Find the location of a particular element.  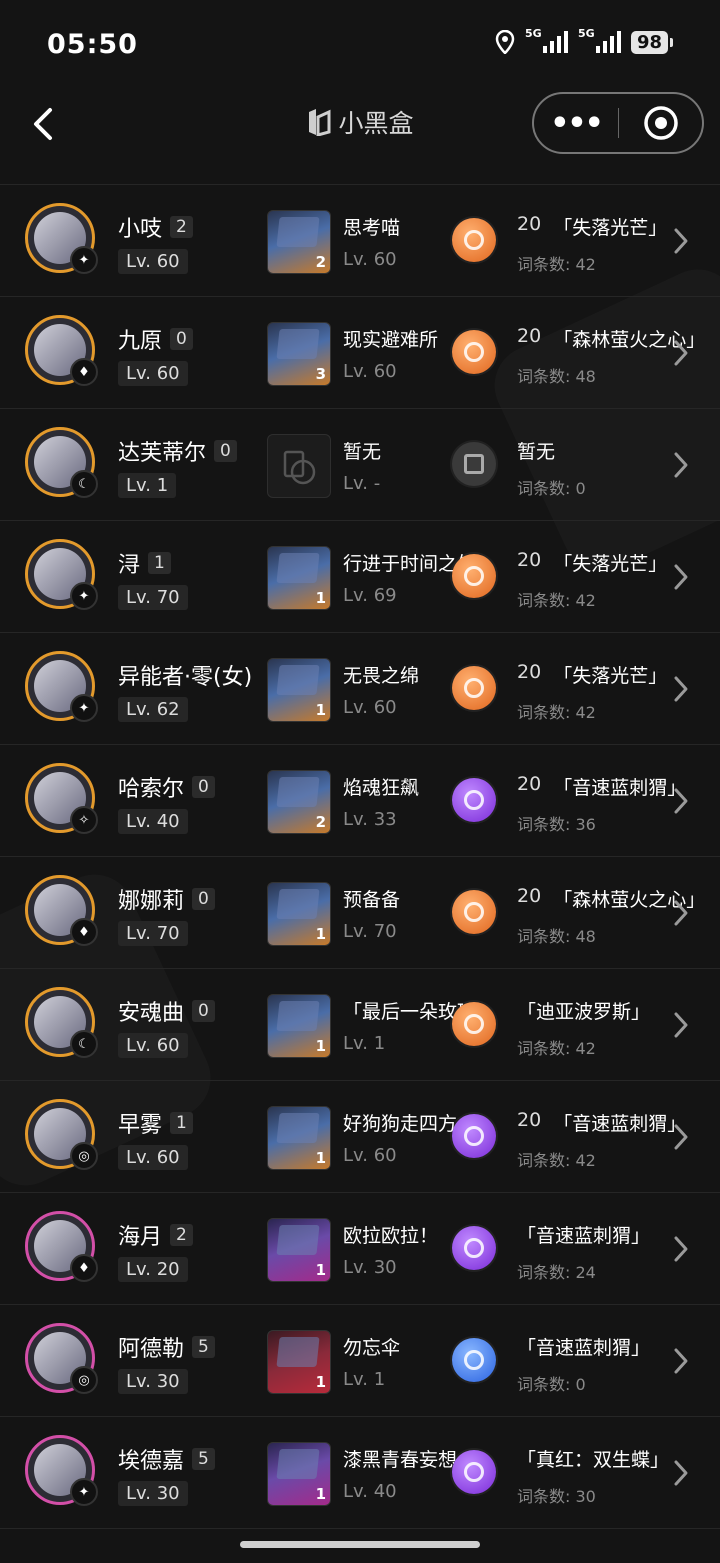

weapon-name: 行进于时间之外 is located at coordinates (403, 564).